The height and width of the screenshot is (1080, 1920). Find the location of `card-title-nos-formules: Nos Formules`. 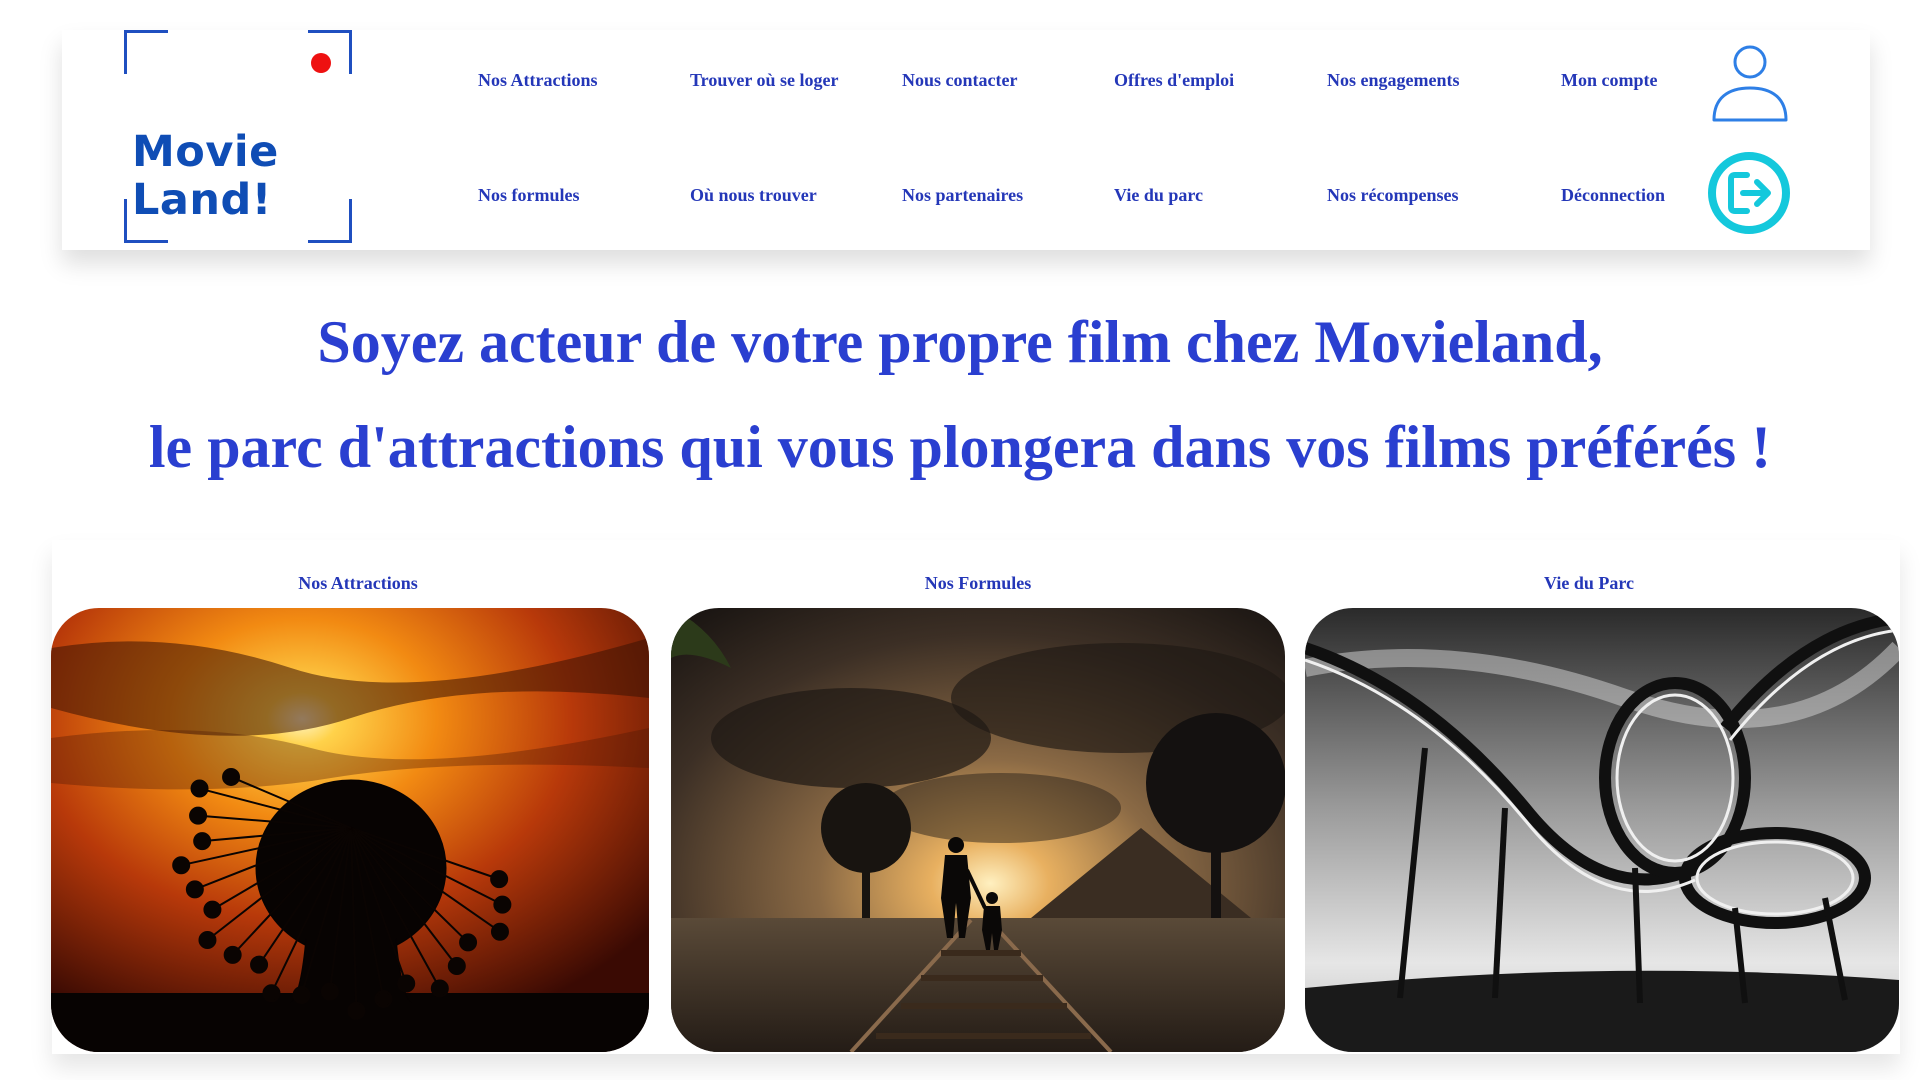

card-title-nos-formules: Nos Formules is located at coordinates (978, 583).